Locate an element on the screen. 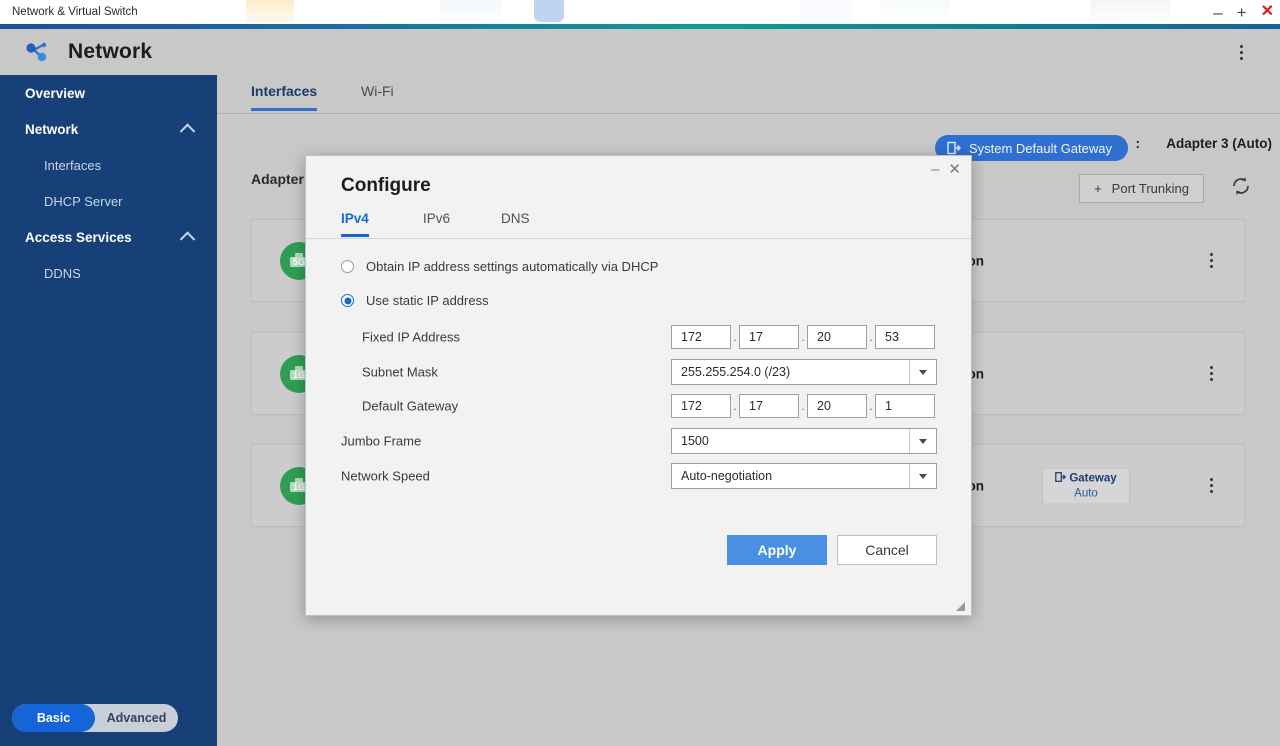 Image resolution: width=1280 pixels, height=746 pixels. window-title: Network & Virtual Switch is located at coordinates (75, 12).